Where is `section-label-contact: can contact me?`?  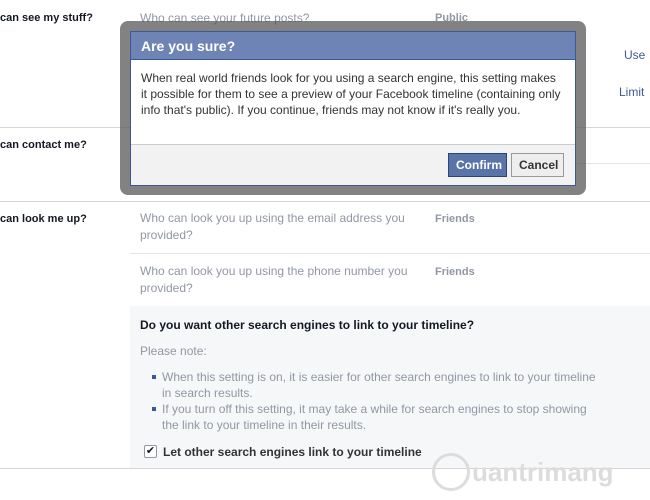
section-label-contact: can contact me? is located at coordinates (43, 145).